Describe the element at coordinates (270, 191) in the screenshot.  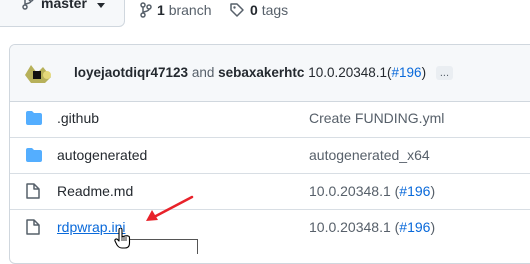
I see `file-row: Readme.md 10.0.20348.1 (#196)` at that location.